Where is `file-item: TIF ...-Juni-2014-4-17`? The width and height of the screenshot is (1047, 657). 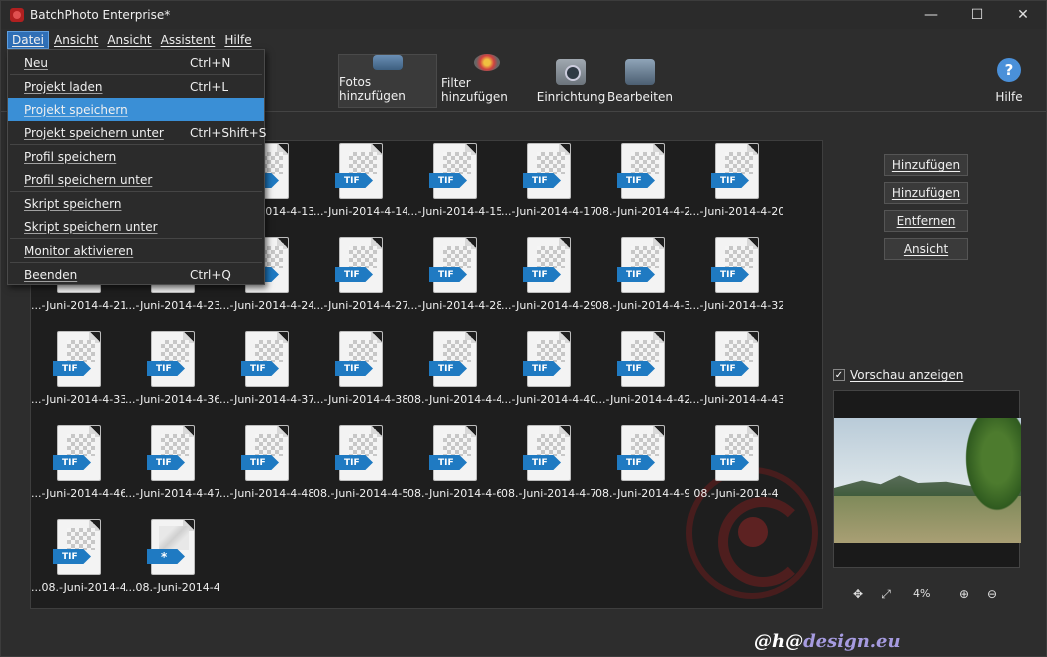 file-item: TIF ...-Juni-2014-4-17 is located at coordinates (548, 186).